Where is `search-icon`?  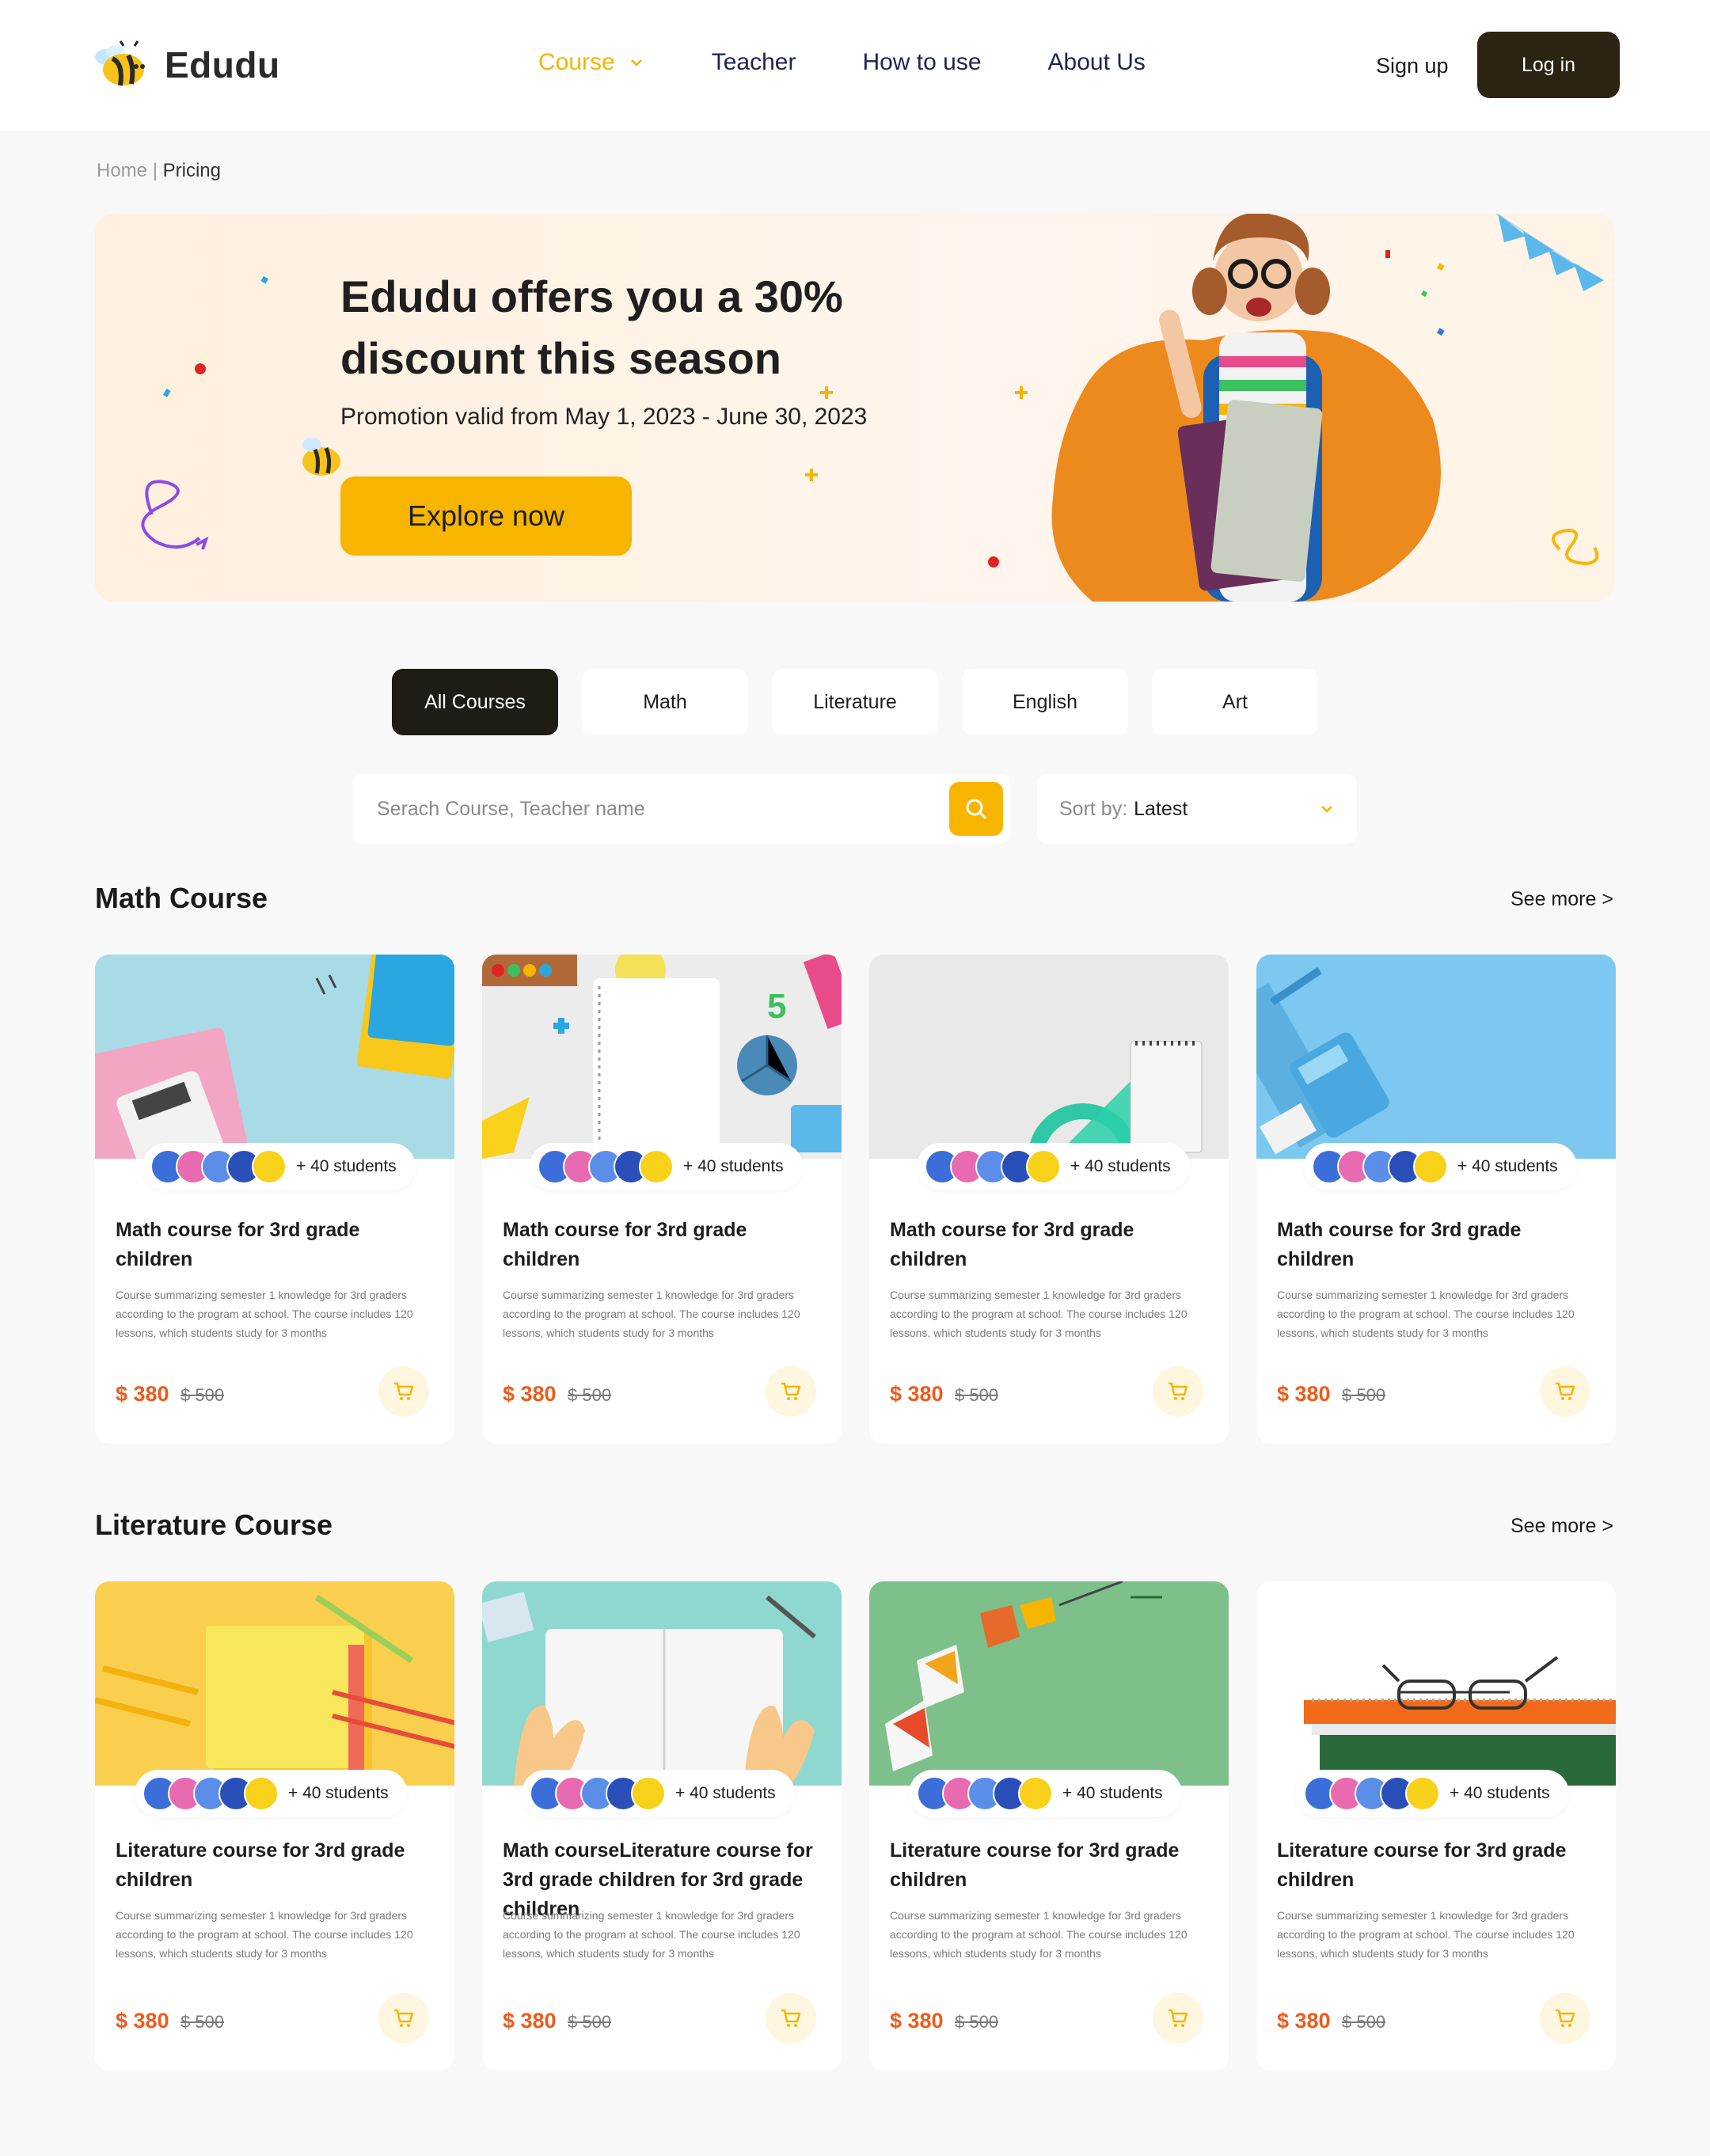
search-icon is located at coordinates (976, 809).